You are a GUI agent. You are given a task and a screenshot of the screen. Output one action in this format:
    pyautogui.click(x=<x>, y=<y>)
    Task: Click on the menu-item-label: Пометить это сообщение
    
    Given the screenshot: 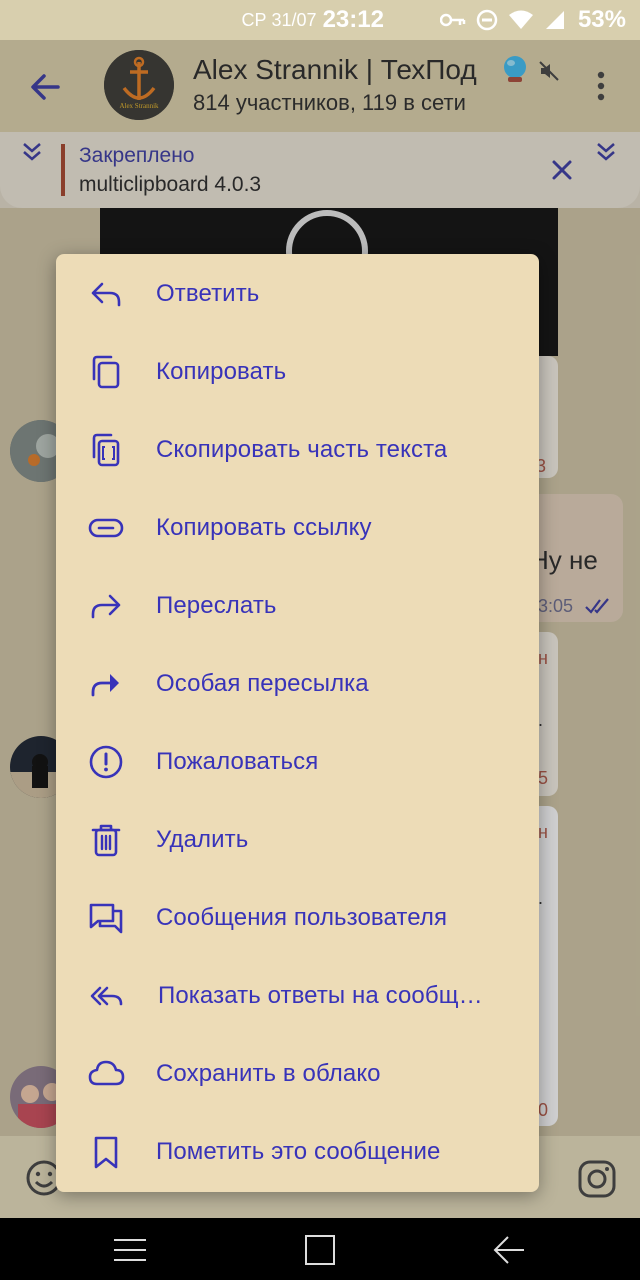 What is the action you would take?
    pyautogui.click(x=298, y=1151)
    